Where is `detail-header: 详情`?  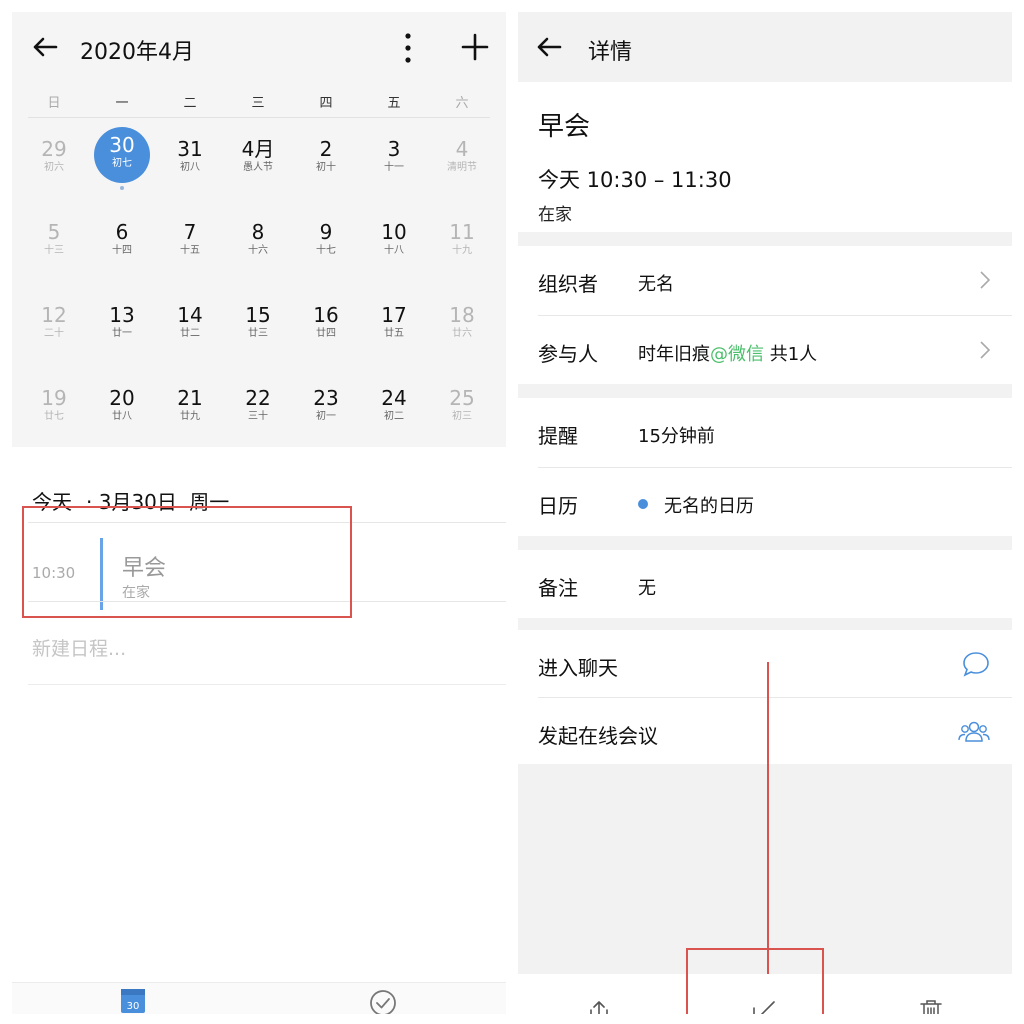 detail-header: 详情 is located at coordinates (765, 47).